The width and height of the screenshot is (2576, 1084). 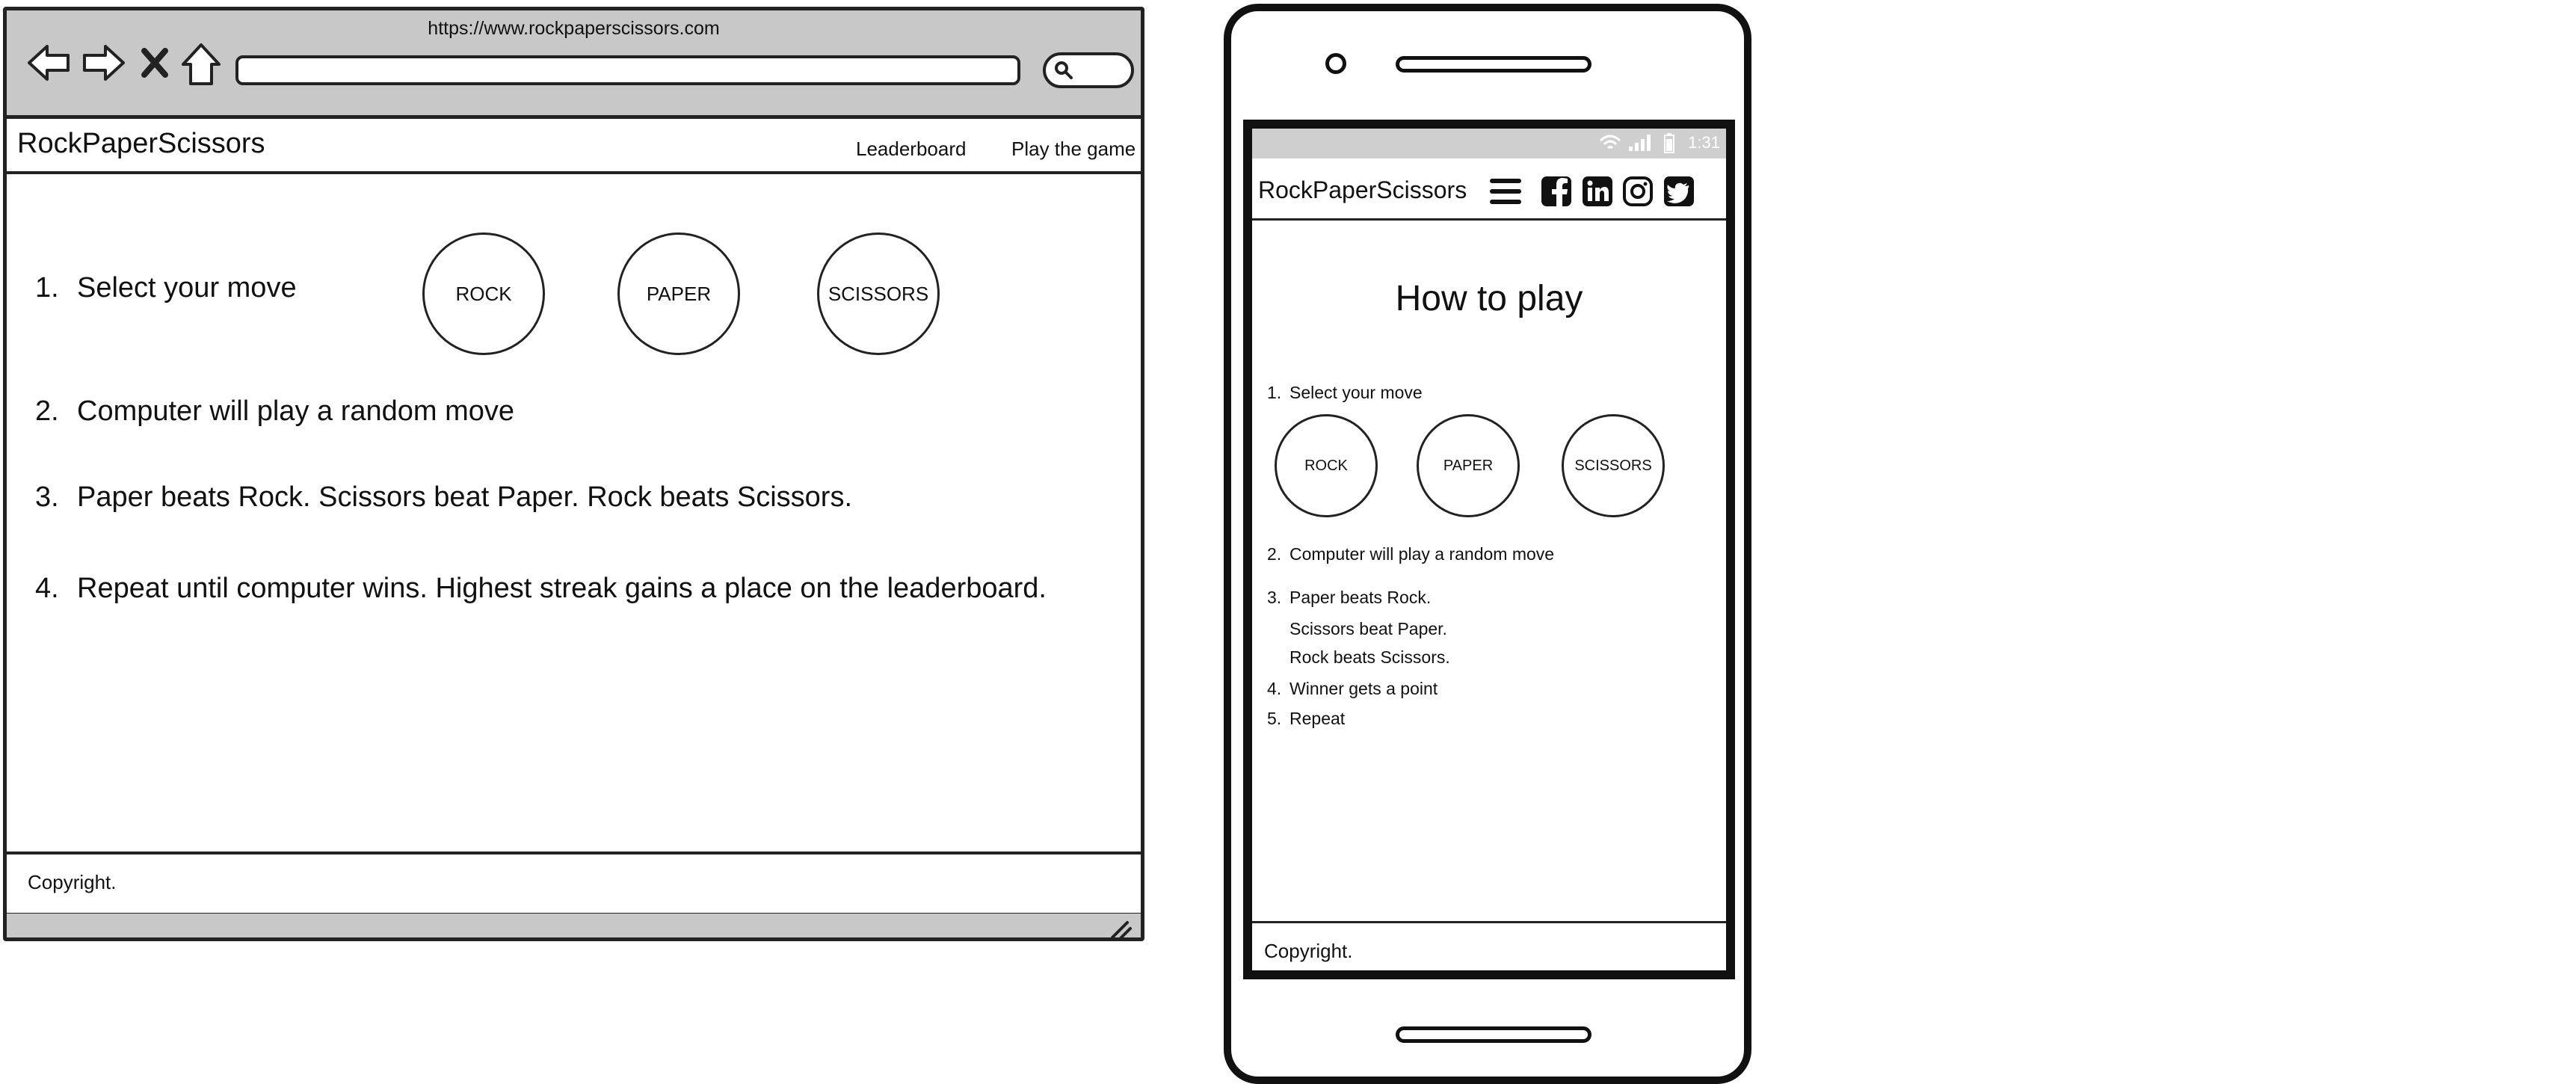 I want to click on step-1: 1. Select your move, so click(x=166, y=288).